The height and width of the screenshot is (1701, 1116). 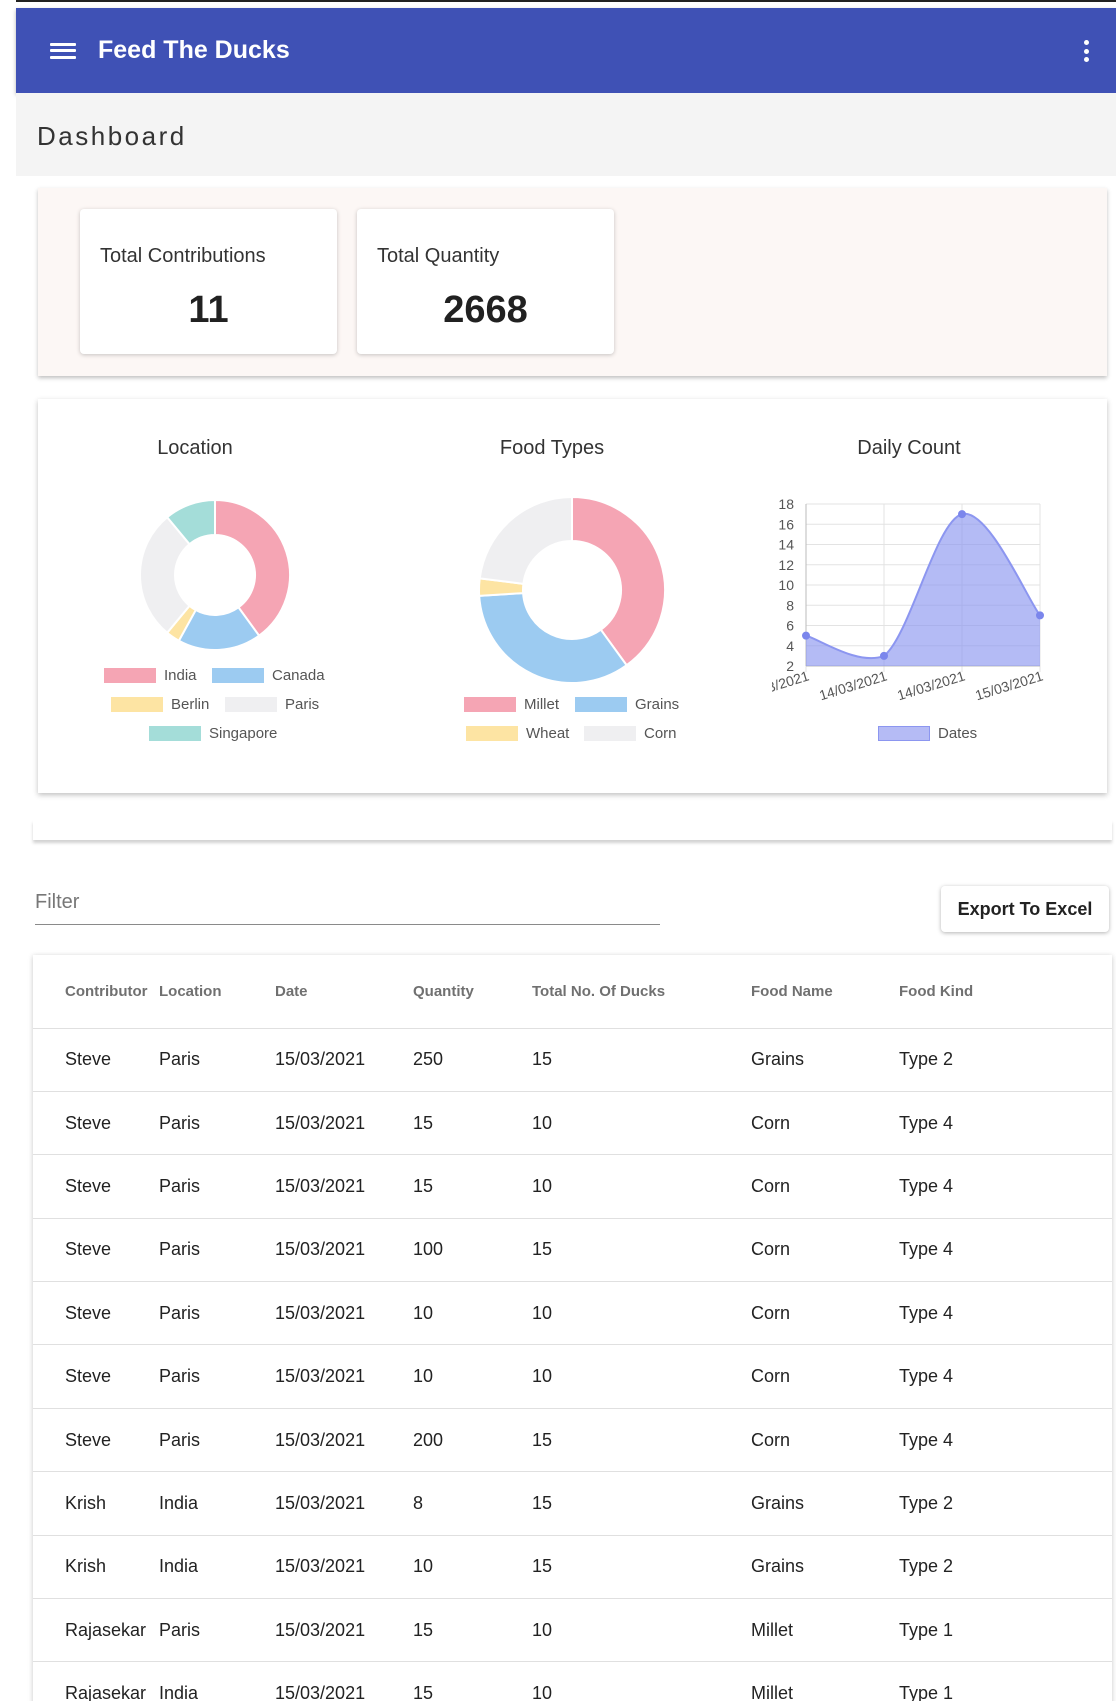 I want to click on x-tick-label: 12/03/2021, so click(x=791, y=686).